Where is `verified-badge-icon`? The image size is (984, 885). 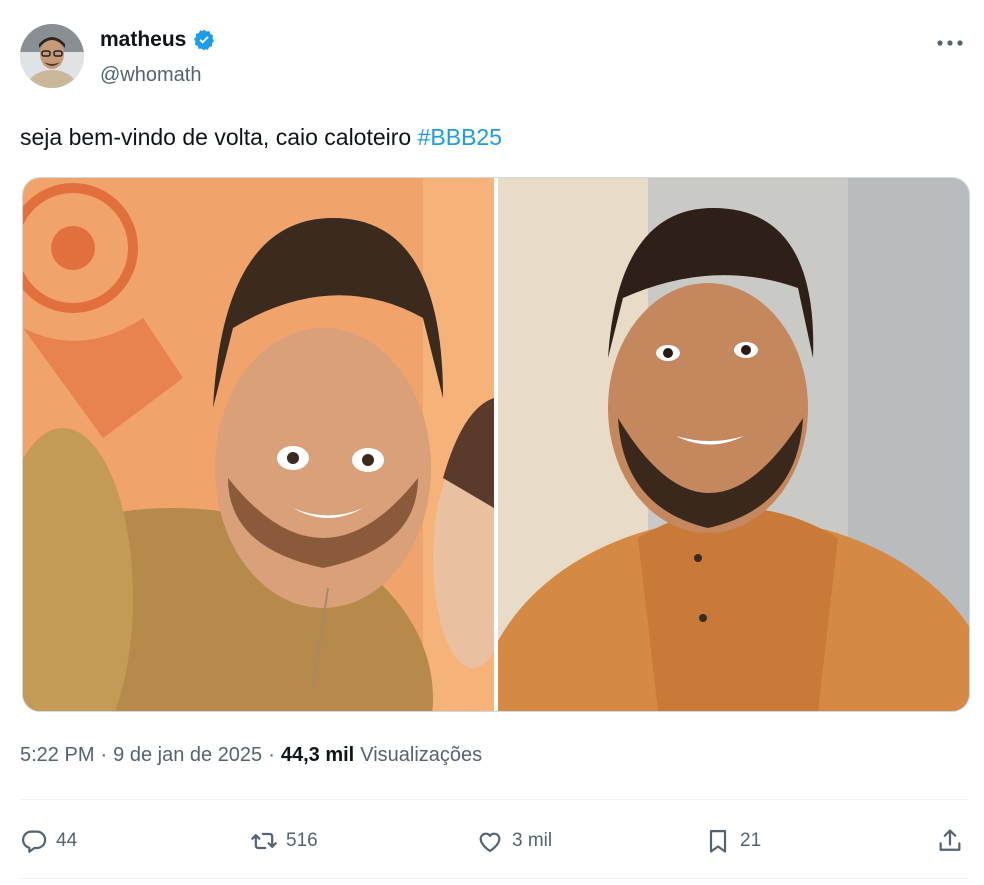
verified-badge-icon is located at coordinates (204, 40).